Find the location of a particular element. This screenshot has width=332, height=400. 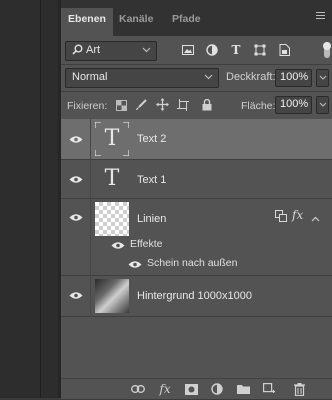

chevron-up-icon is located at coordinates (315, 217).